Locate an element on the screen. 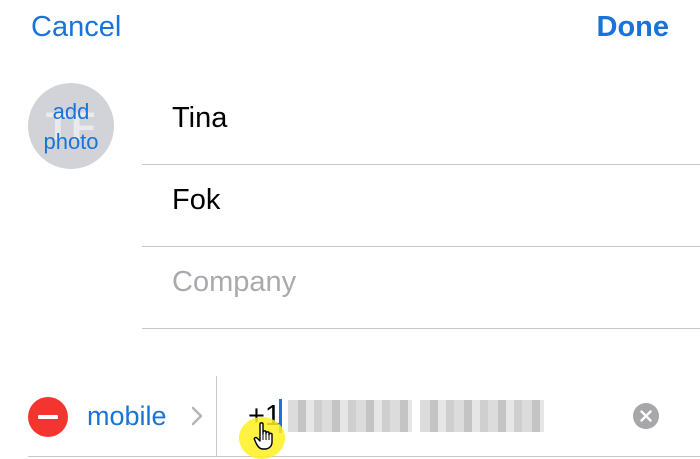  first-name-row is located at coordinates (421, 123).